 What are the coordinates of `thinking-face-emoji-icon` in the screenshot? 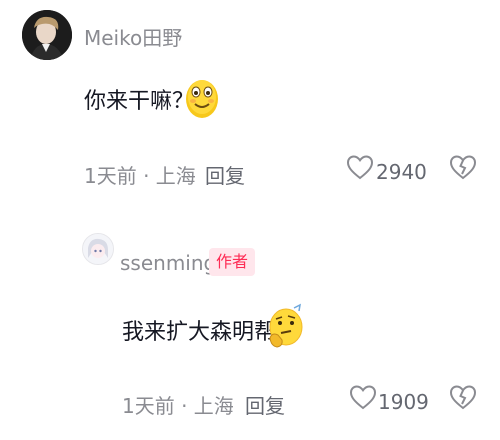 It's located at (285, 328).